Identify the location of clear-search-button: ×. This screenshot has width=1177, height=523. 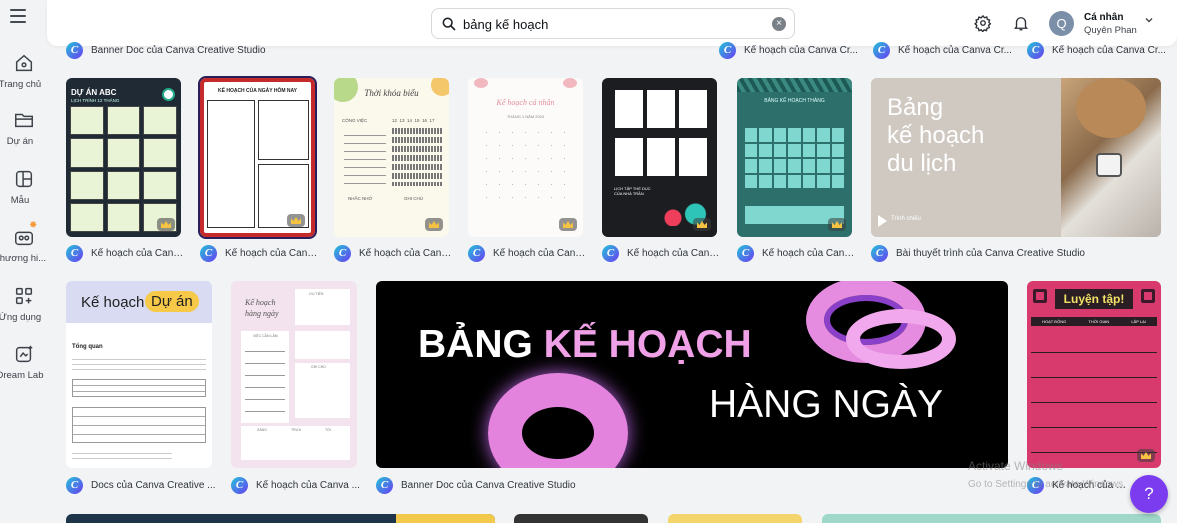
(779, 24).